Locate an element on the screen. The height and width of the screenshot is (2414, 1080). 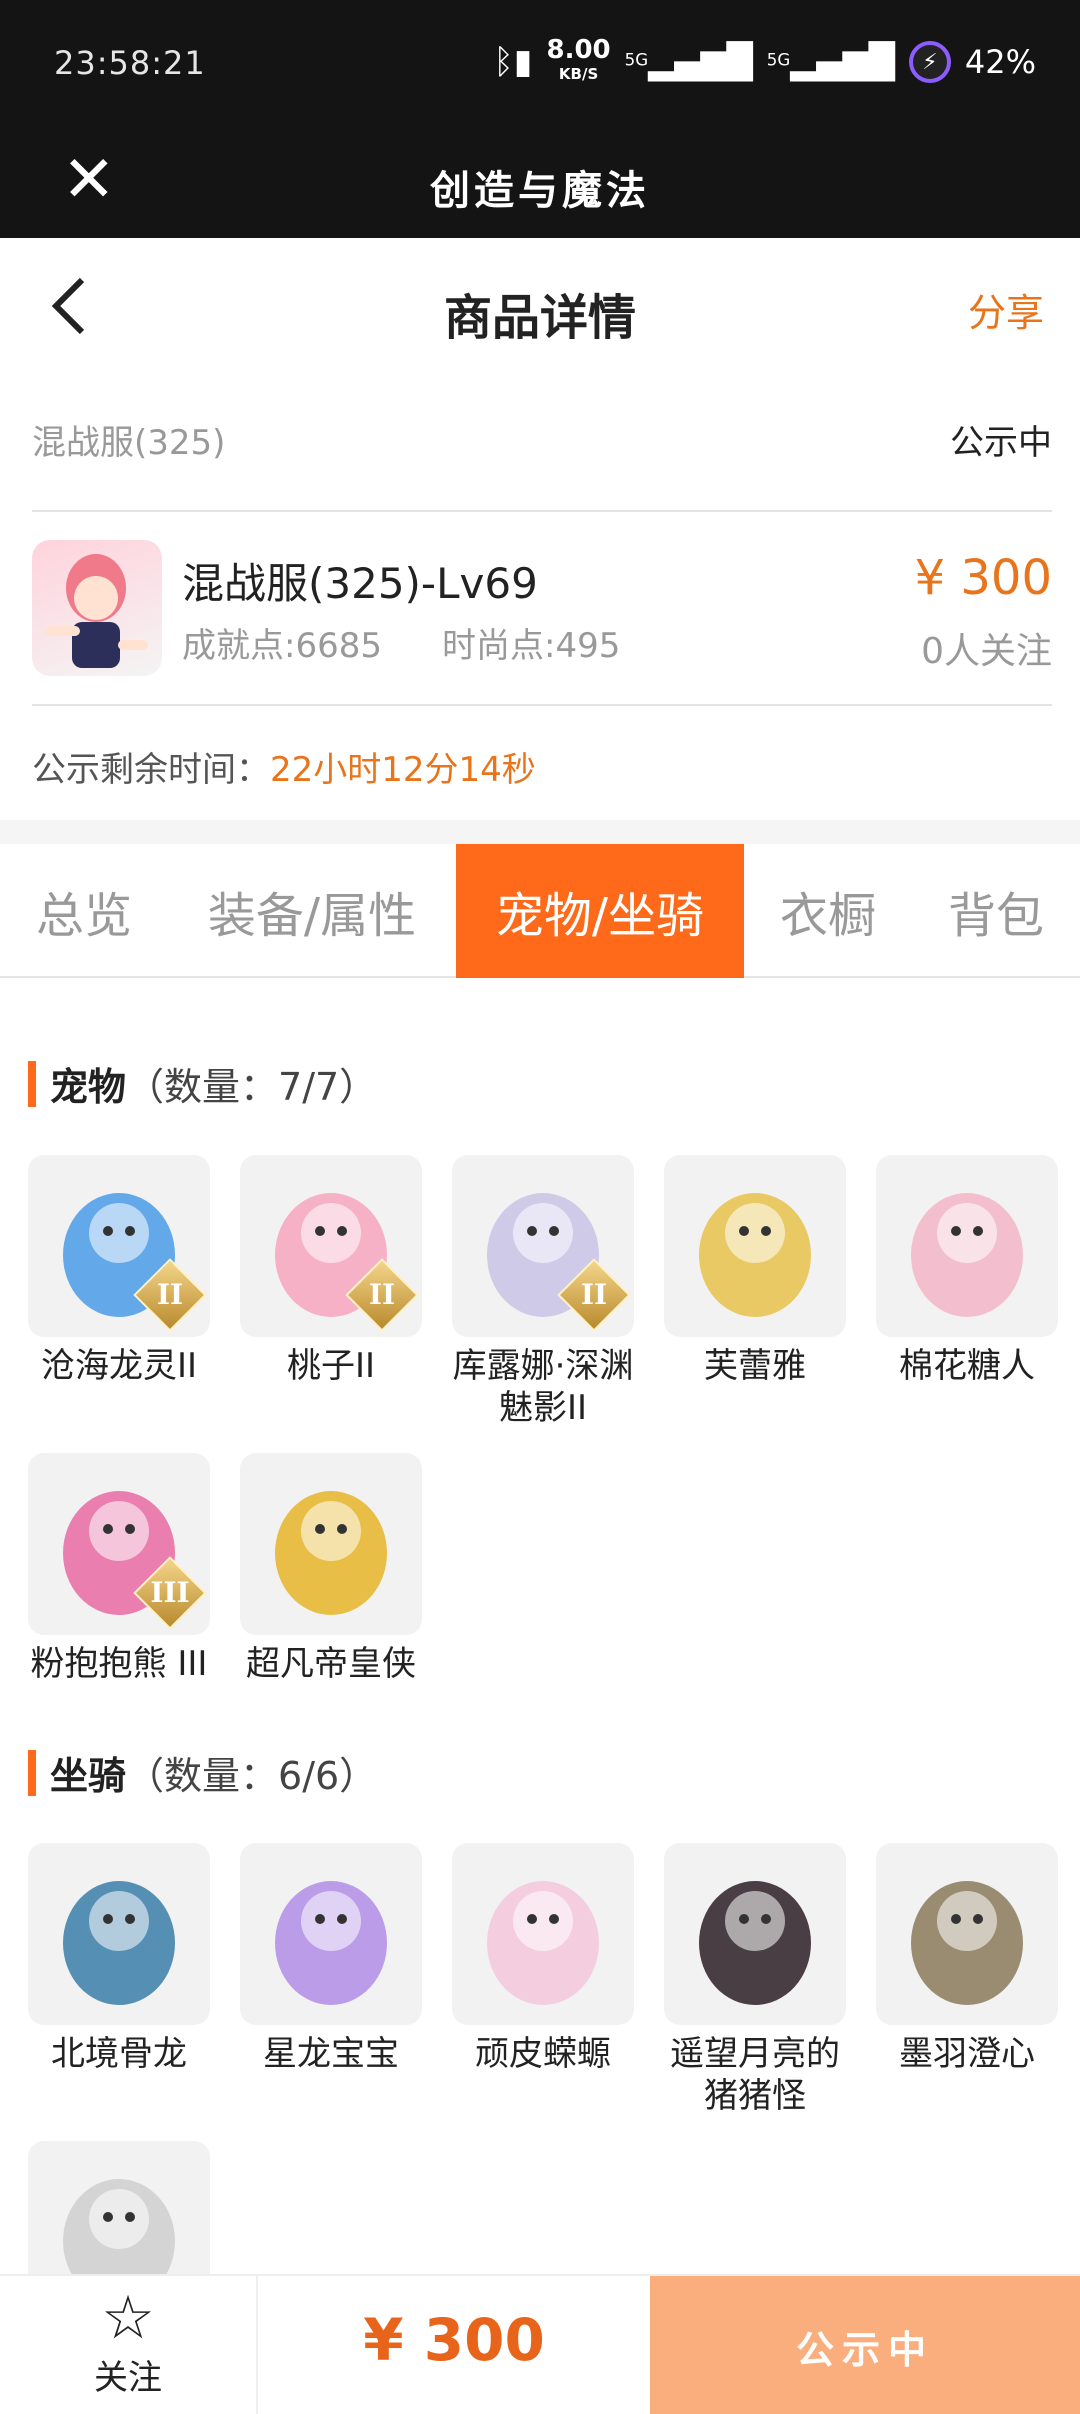
character-stats: 成就点:6685 时尚点:495 is located at coordinates (401, 642).